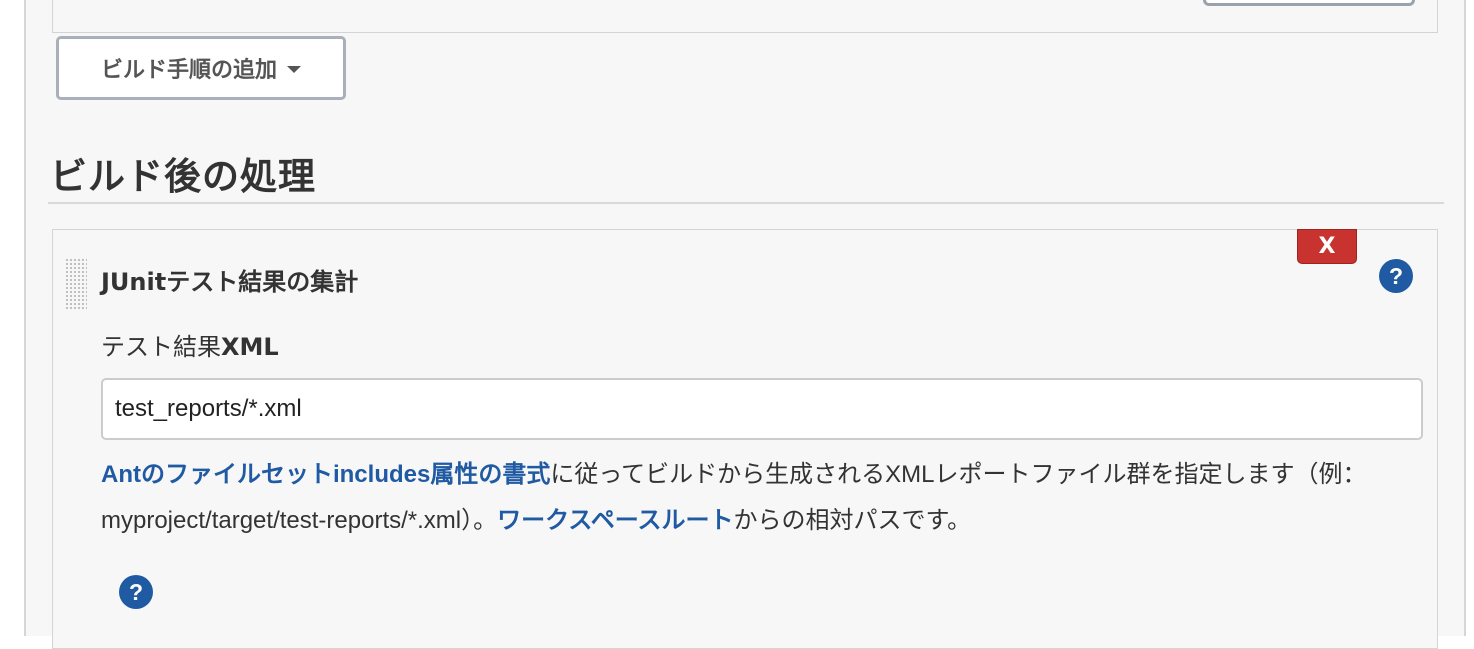  Describe the element at coordinates (746, 203) in the screenshot. I see `section-divider` at that location.